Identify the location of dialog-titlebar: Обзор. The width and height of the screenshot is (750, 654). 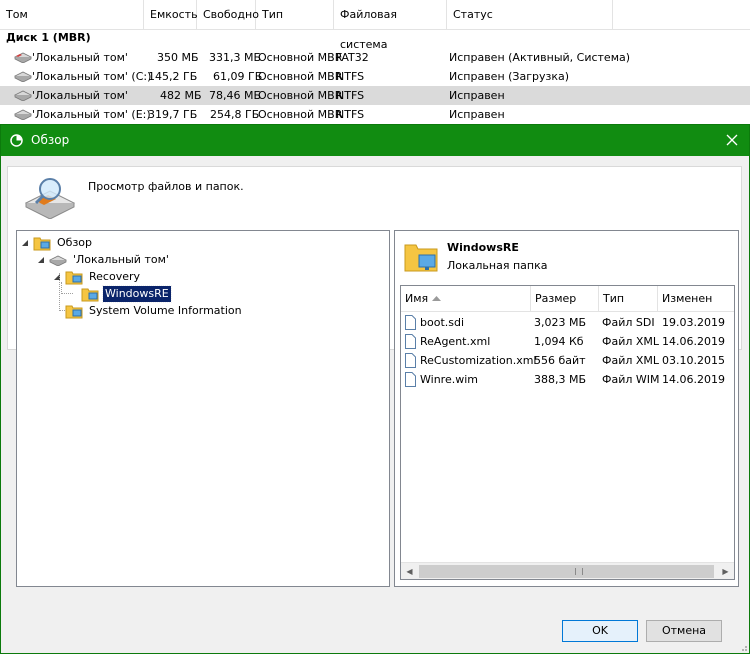
(375, 140).